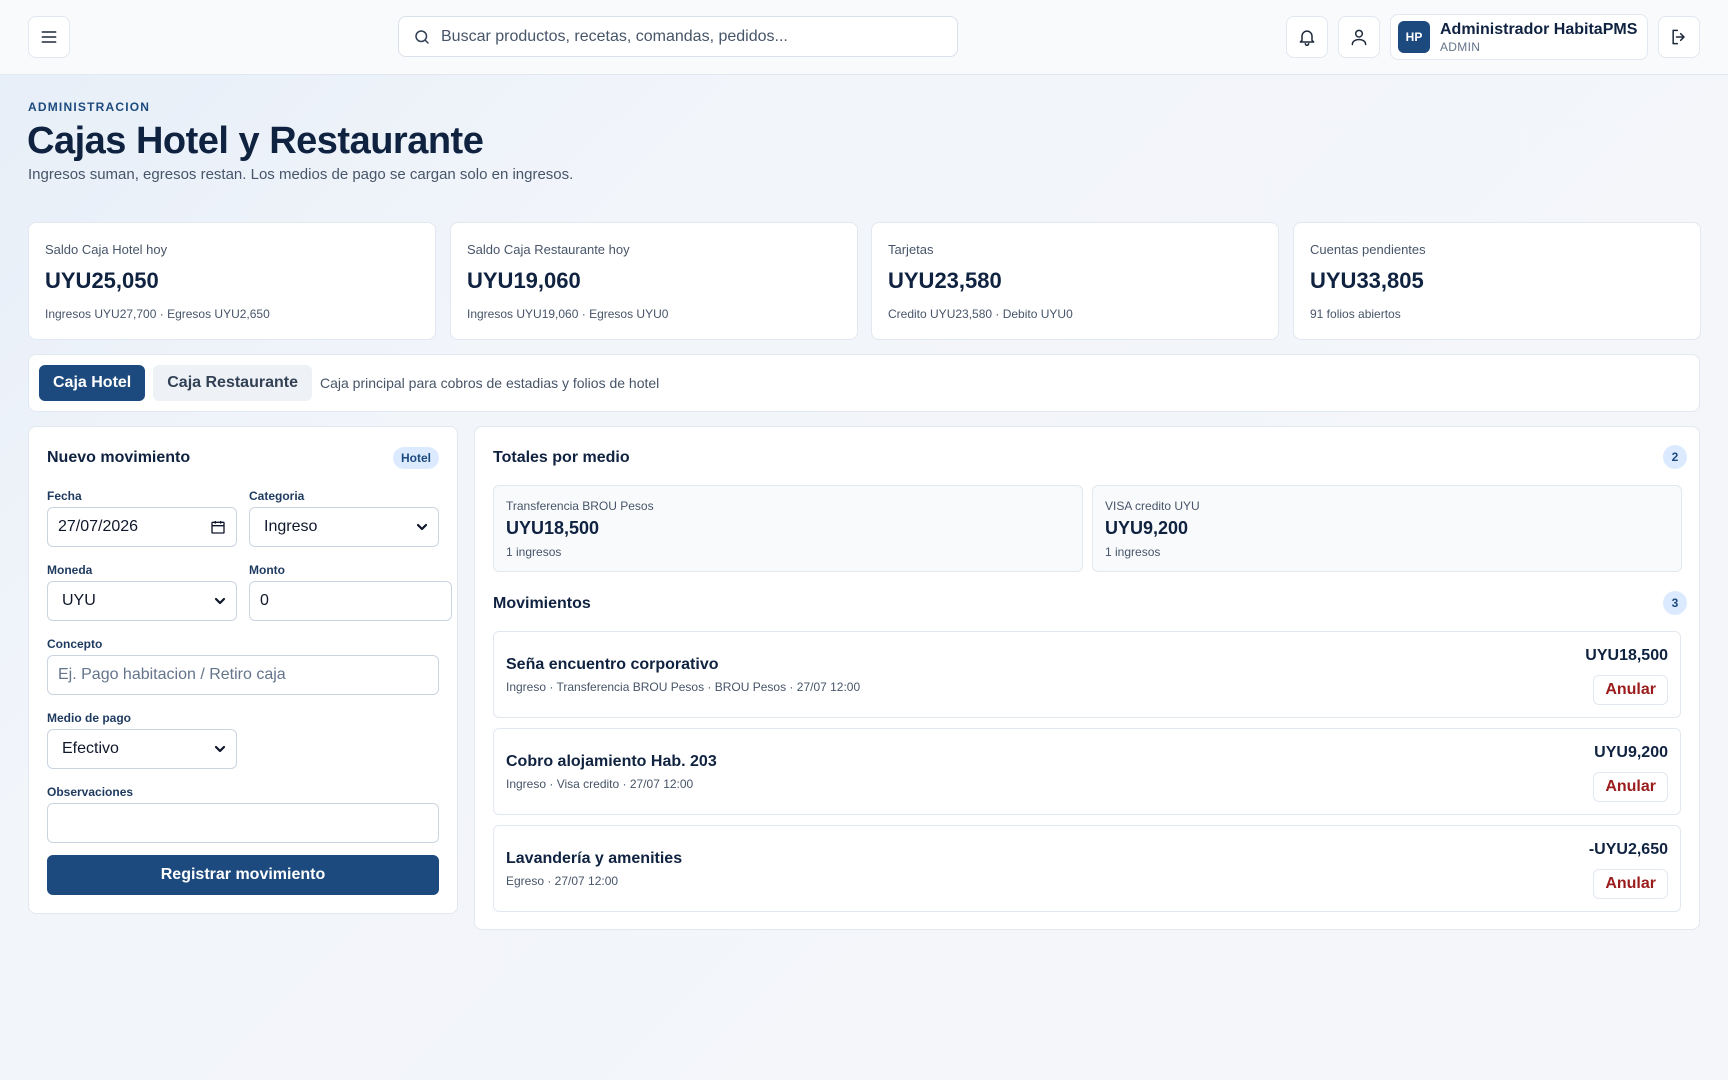 The image size is (1728, 1080). Describe the element at coordinates (980, 314) in the screenshot. I see `stat-detail: Credito UYU23,580 · Debito UYU0` at that location.